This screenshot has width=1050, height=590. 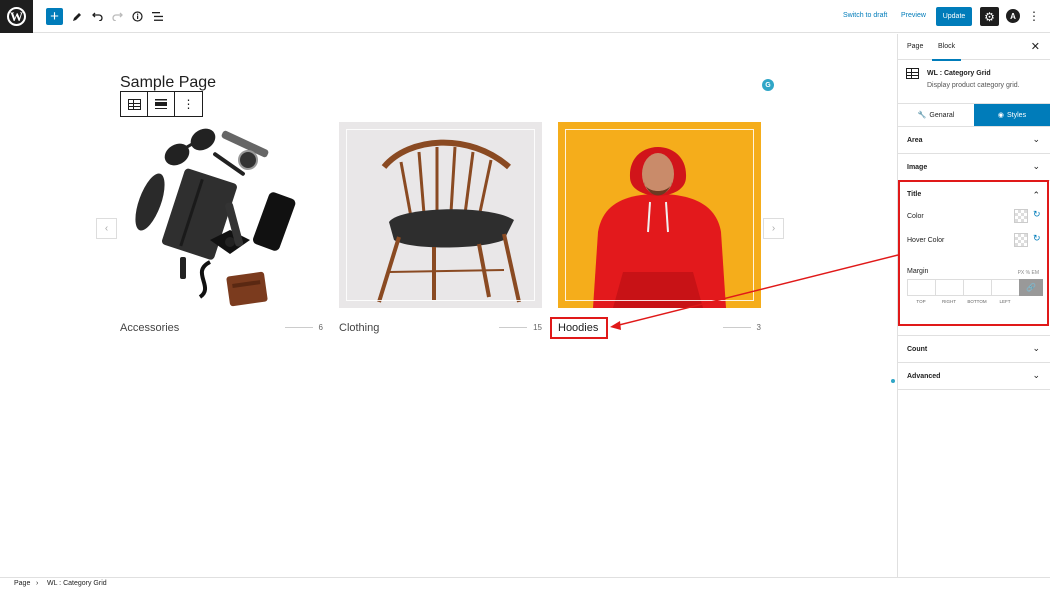 What do you see at coordinates (525, 583) in the screenshot?
I see `breadcrumb: Page › WL : Category Grid` at bounding box center [525, 583].